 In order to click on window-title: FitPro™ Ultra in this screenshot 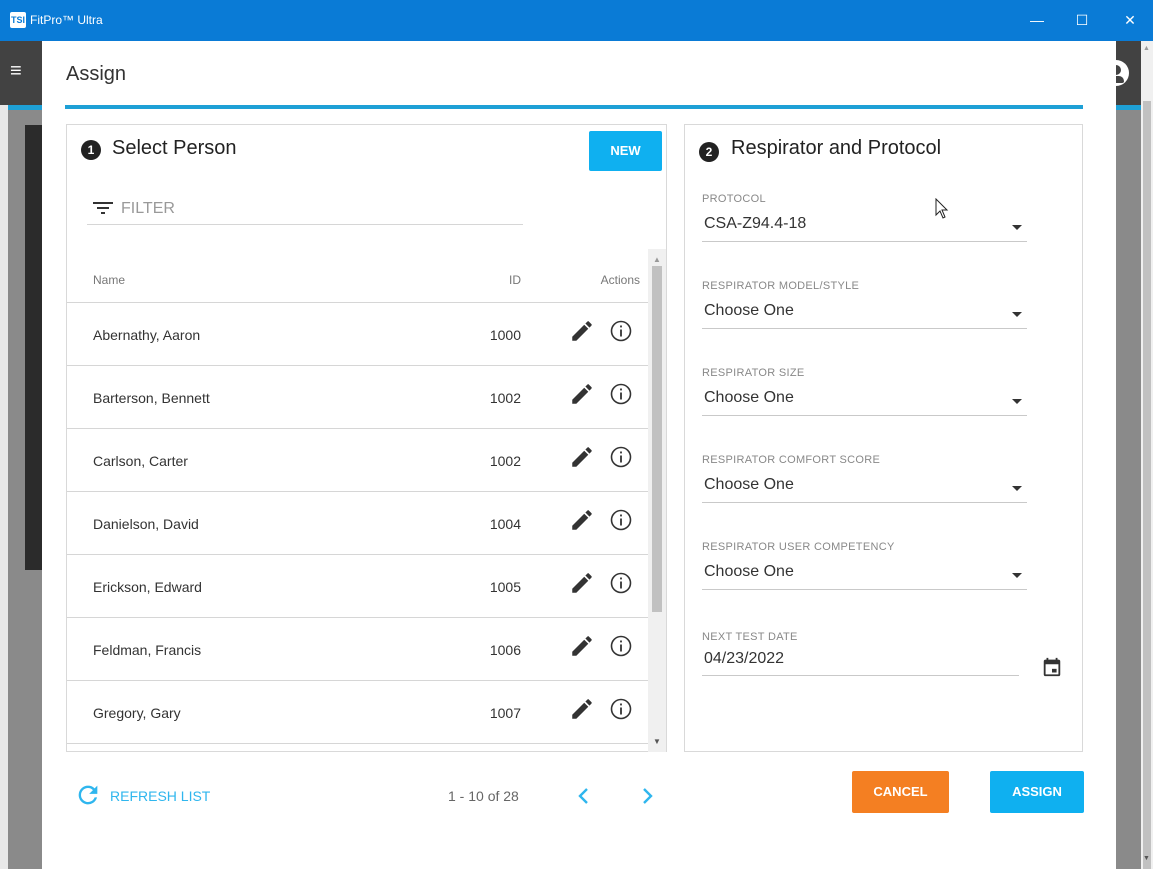, I will do `click(66, 20)`.